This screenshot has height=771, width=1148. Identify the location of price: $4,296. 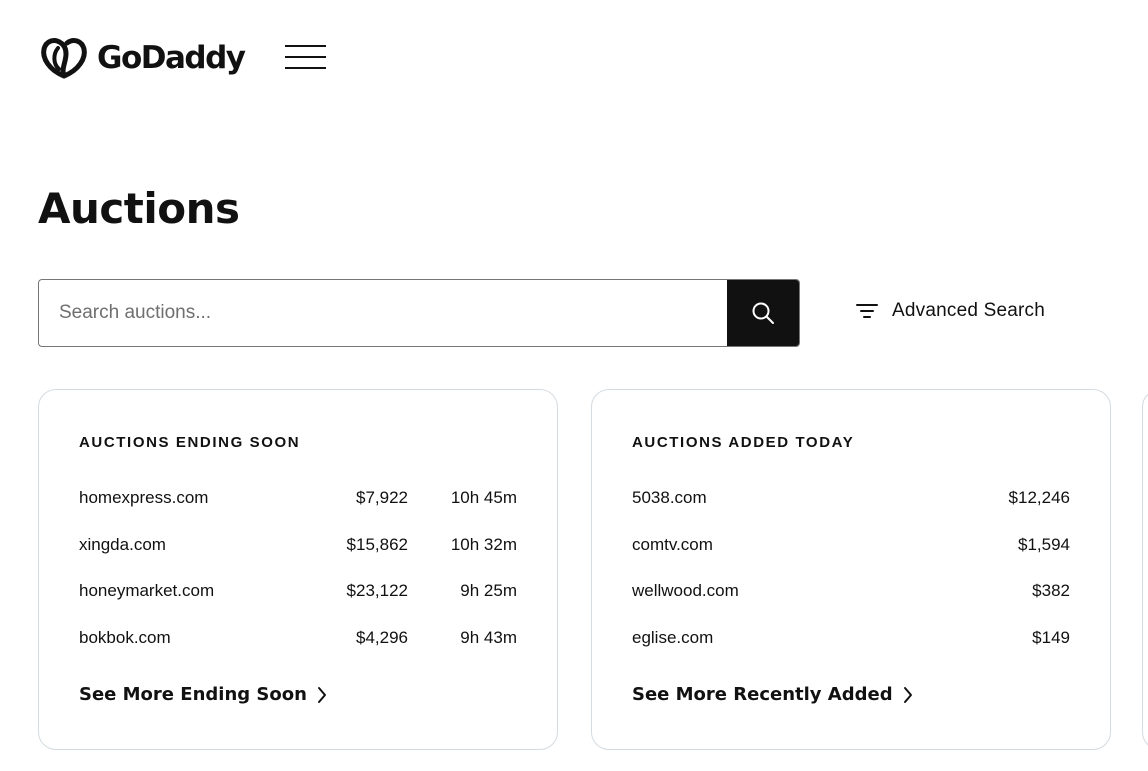
(382, 637).